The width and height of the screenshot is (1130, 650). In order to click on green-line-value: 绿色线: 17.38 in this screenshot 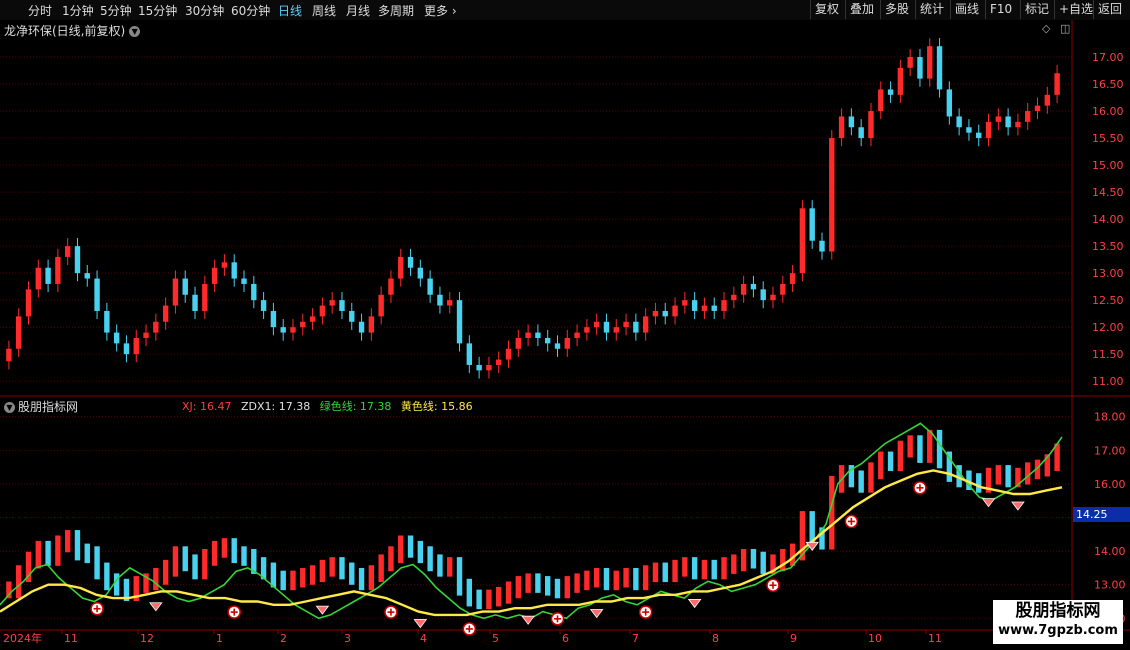, I will do `click(355, 406)`.